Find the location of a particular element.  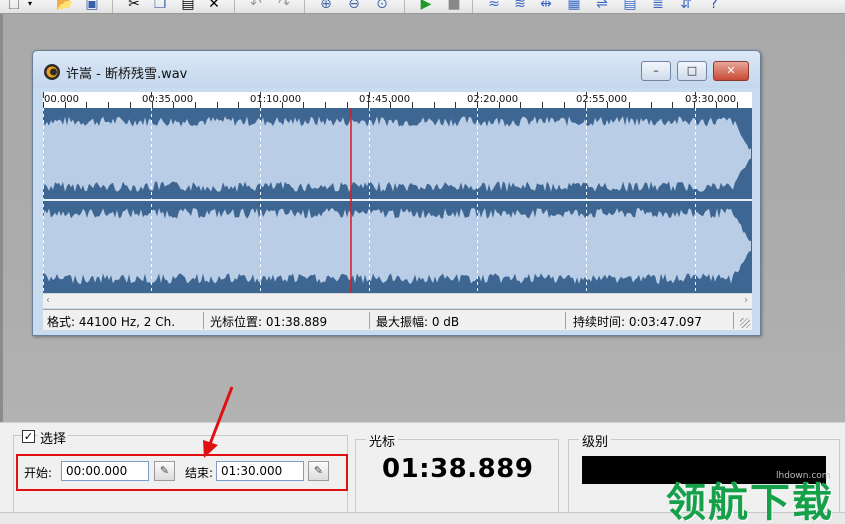

stop-icon: ■ is located at coordinates (454, 6).